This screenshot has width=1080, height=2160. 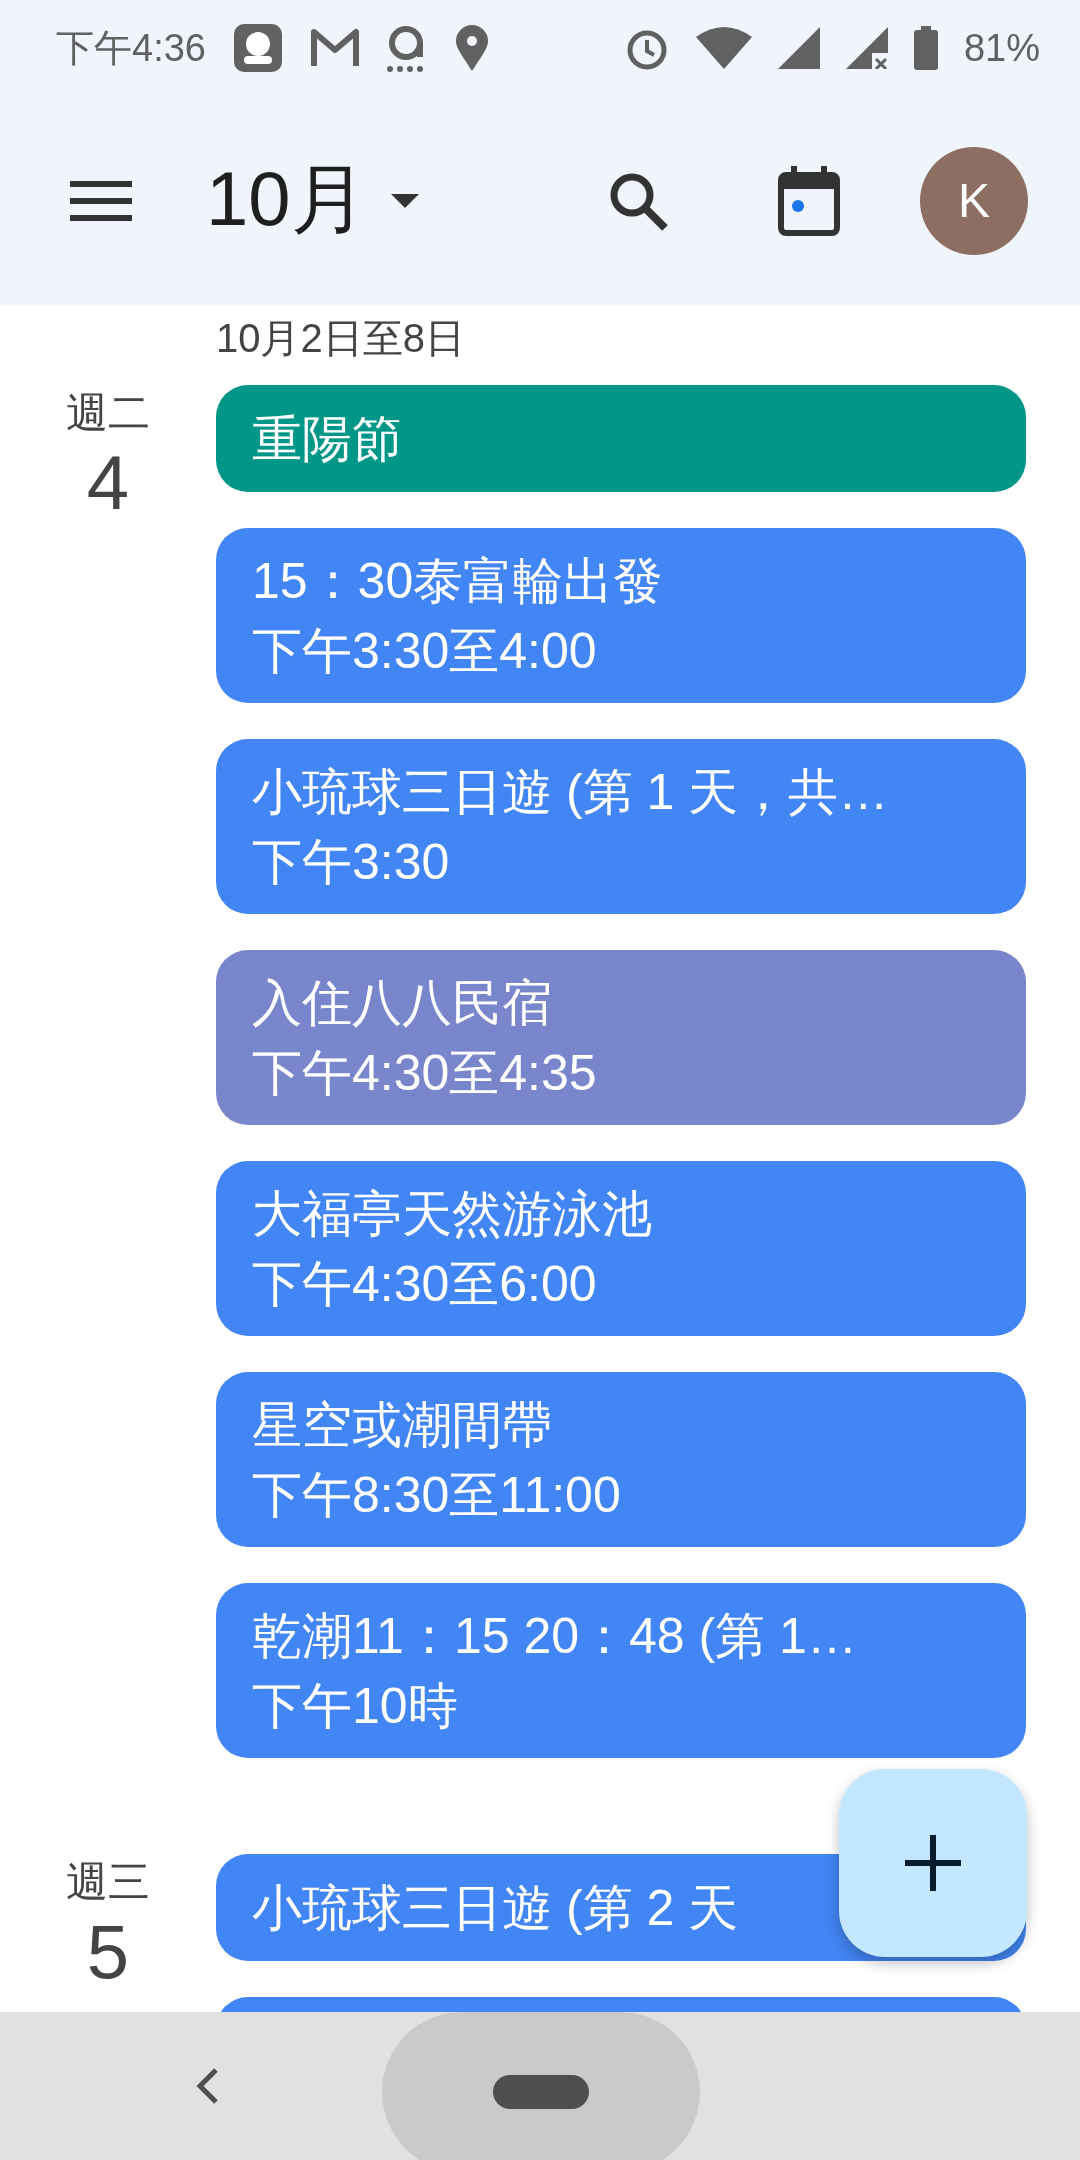 What do you see at coordinates (452, 1214) in the screenshot?
I see `event-title: 大福亭天然游泳池` at bounding box center [452, 1214].